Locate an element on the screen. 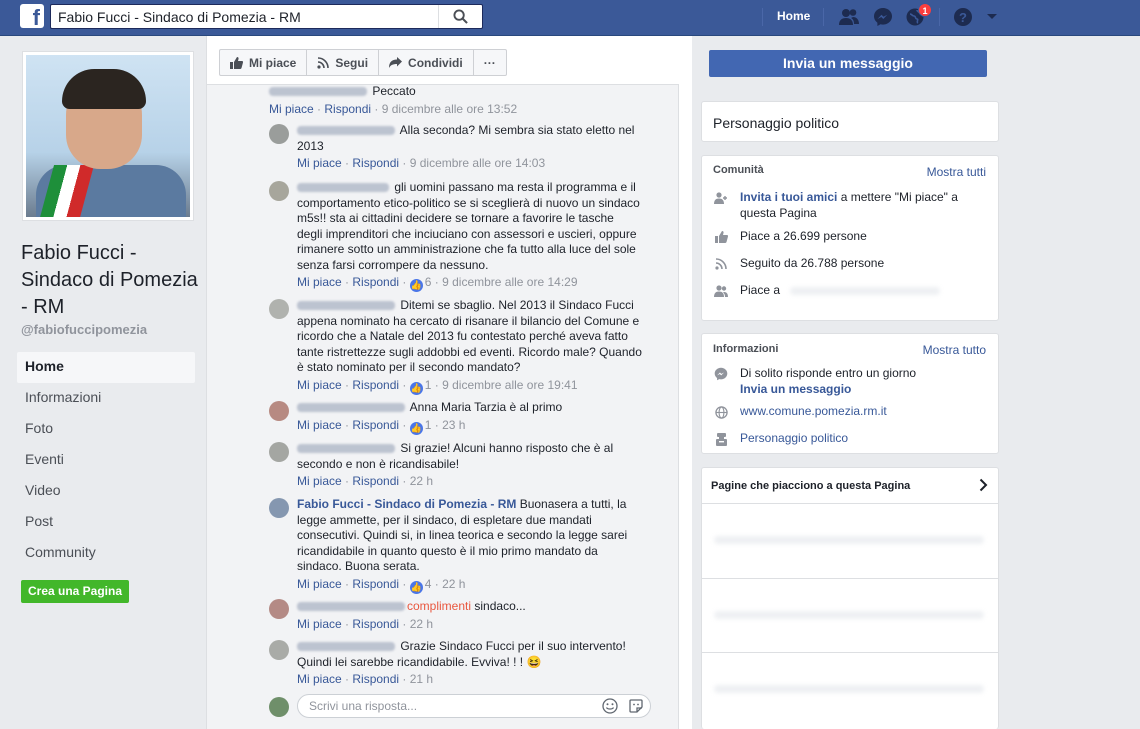 The image size is (1140, 729). comment-meta: Mi piace · Rispondi · 21 h is located at coordinates (365, 679).